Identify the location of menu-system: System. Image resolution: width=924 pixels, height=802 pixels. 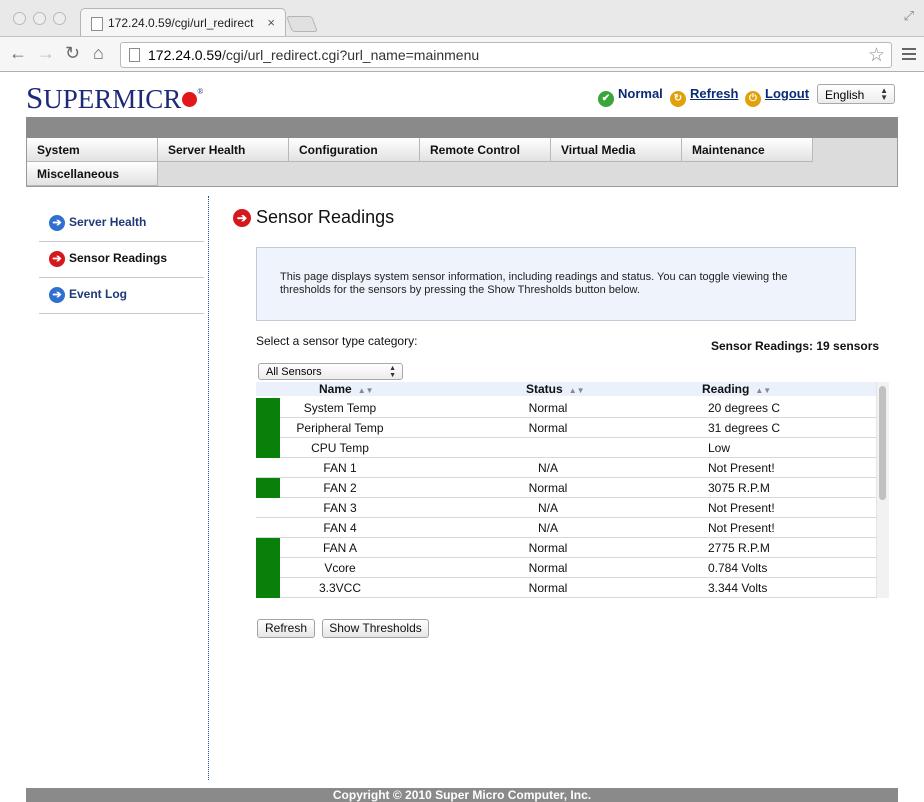
(92, 150).